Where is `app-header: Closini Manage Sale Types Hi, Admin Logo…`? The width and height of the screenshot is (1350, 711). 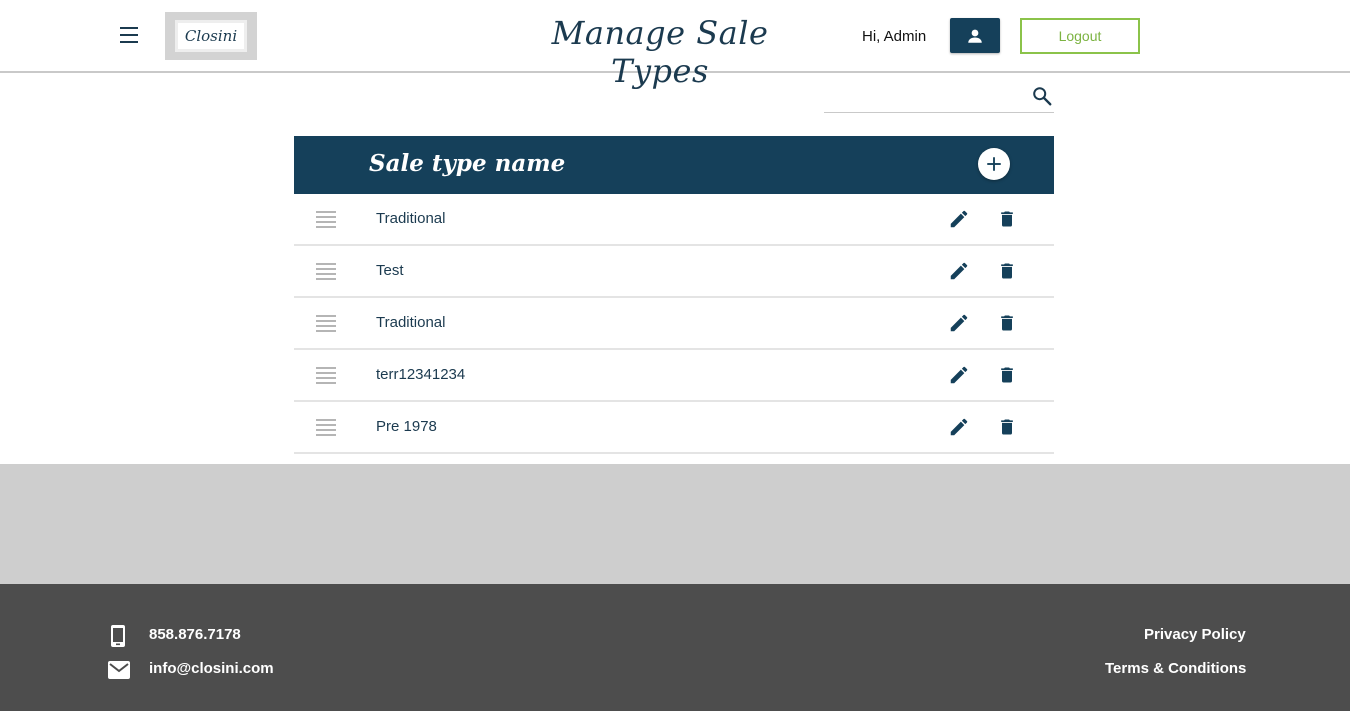
app-header: Closini Manage Sale Types Hi, Admin Logo… is located at coordinates (675, 45).